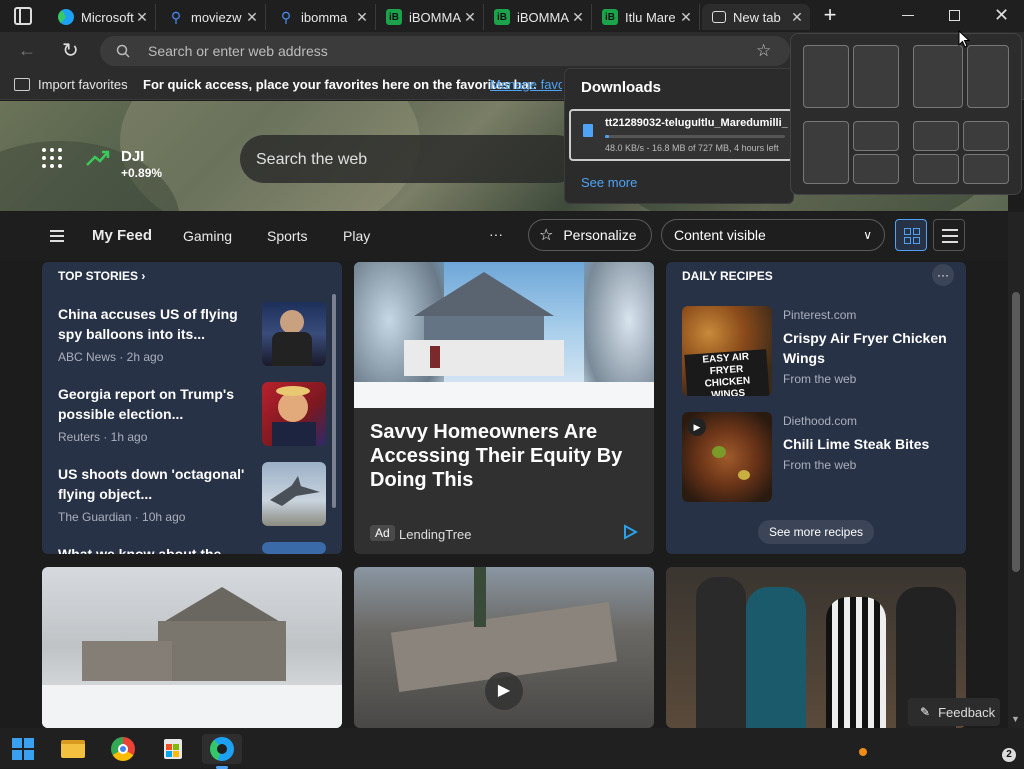  I want to click on ad-badge: Ad, so click(382, 533).